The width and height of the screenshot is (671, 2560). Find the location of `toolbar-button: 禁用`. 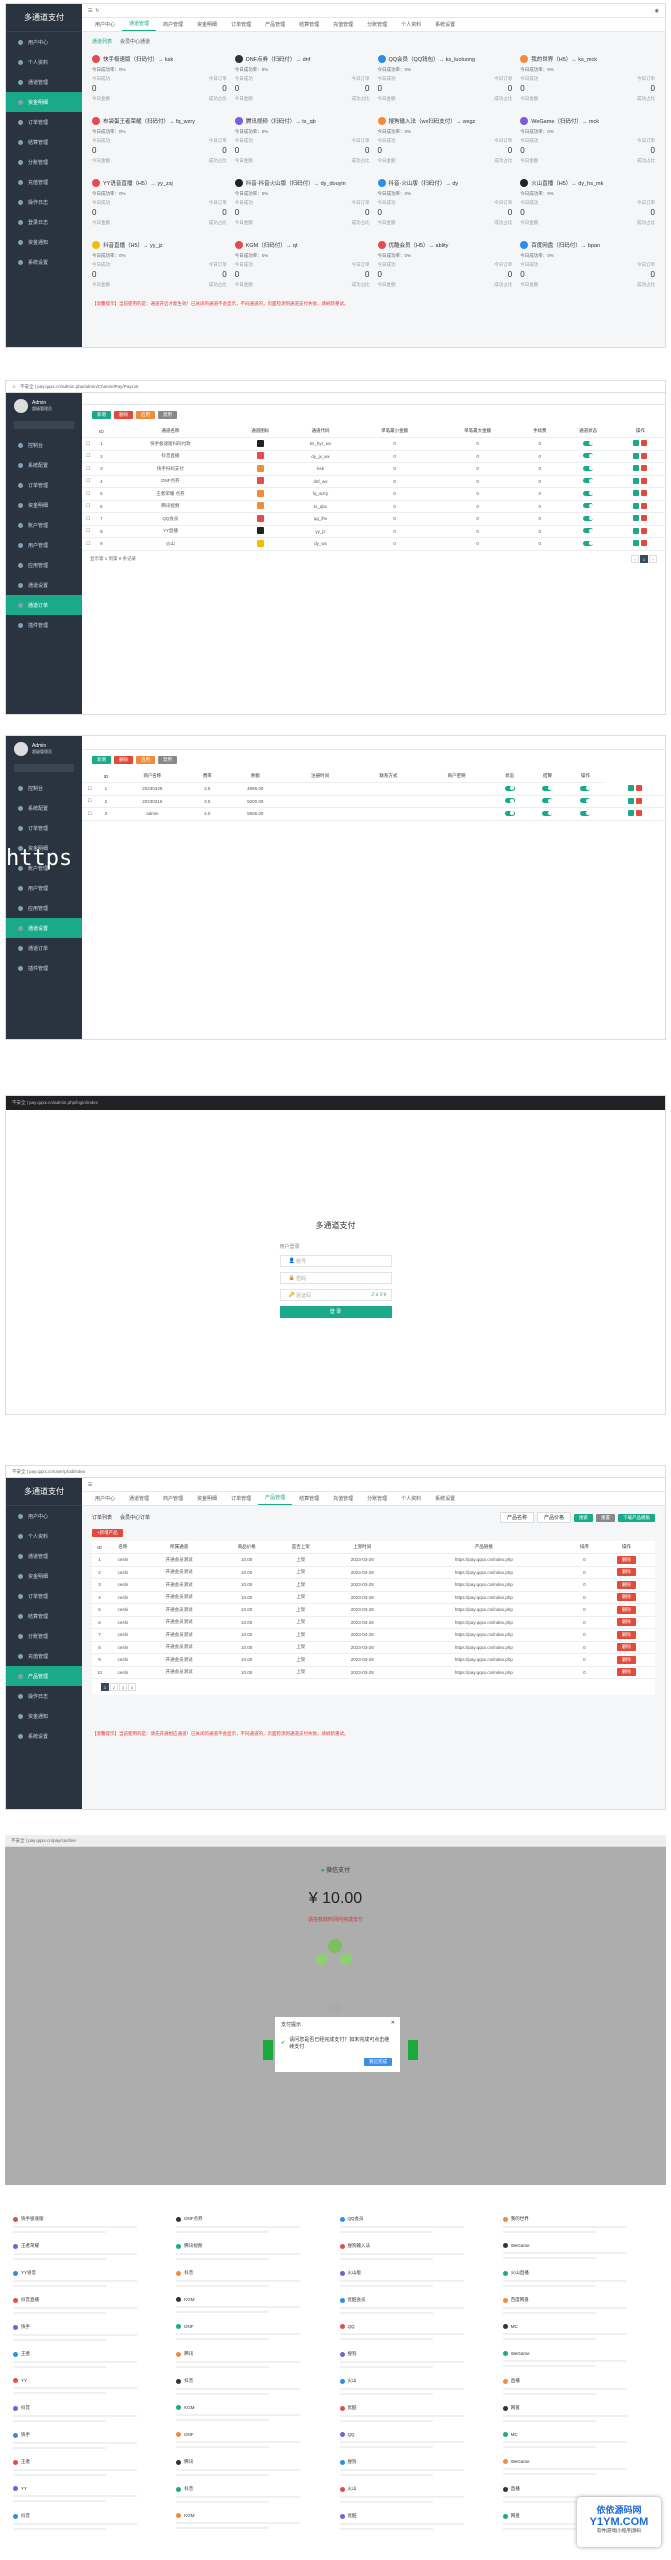

toolbar-button: 禁用 is located at coordinates (167, 415).